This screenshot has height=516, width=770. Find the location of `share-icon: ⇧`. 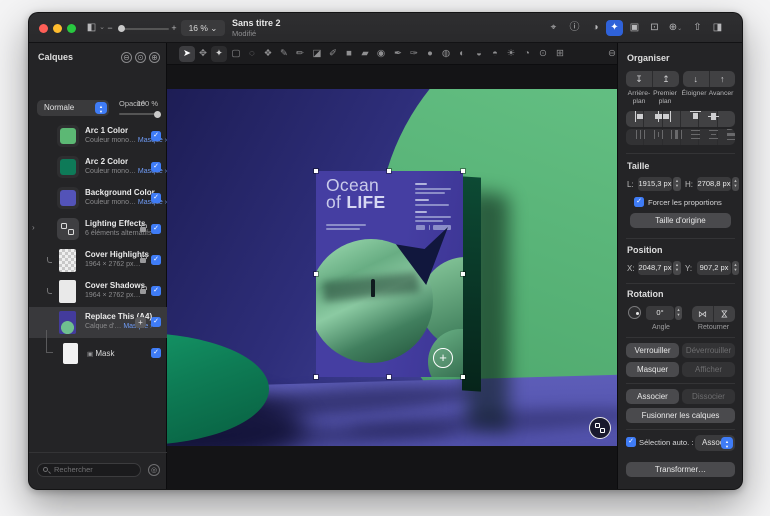

share-icon: ⇧ is located at coordinates (697, 28).